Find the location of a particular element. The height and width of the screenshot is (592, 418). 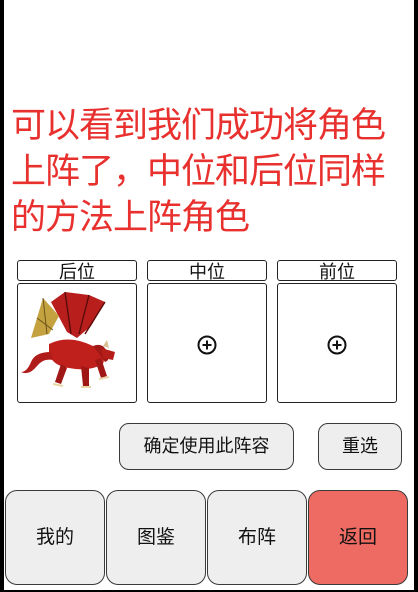

slot-back is located at coordinates (77, 343).